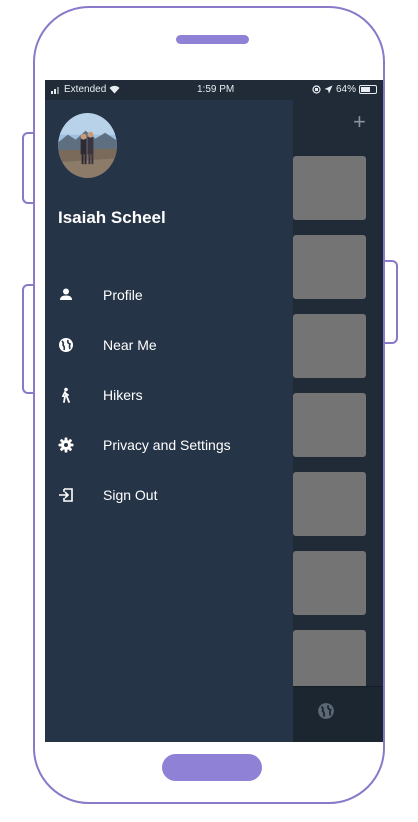 The height and width of the screenshot is (822, 418). Describe the element at coordinates (391, 302) in the screenshot. I see `power-button` at that location.